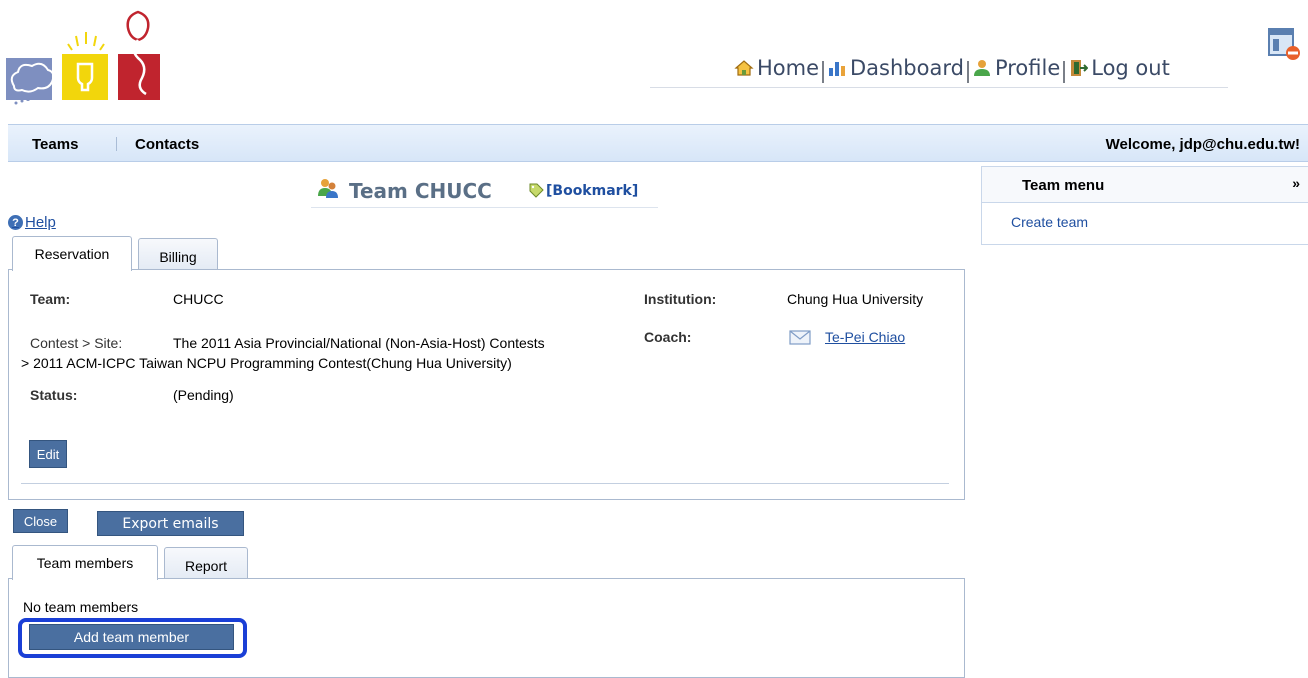 This screenshot has height=678, width=1308. I want to click on site-logo, so click(83, 57).